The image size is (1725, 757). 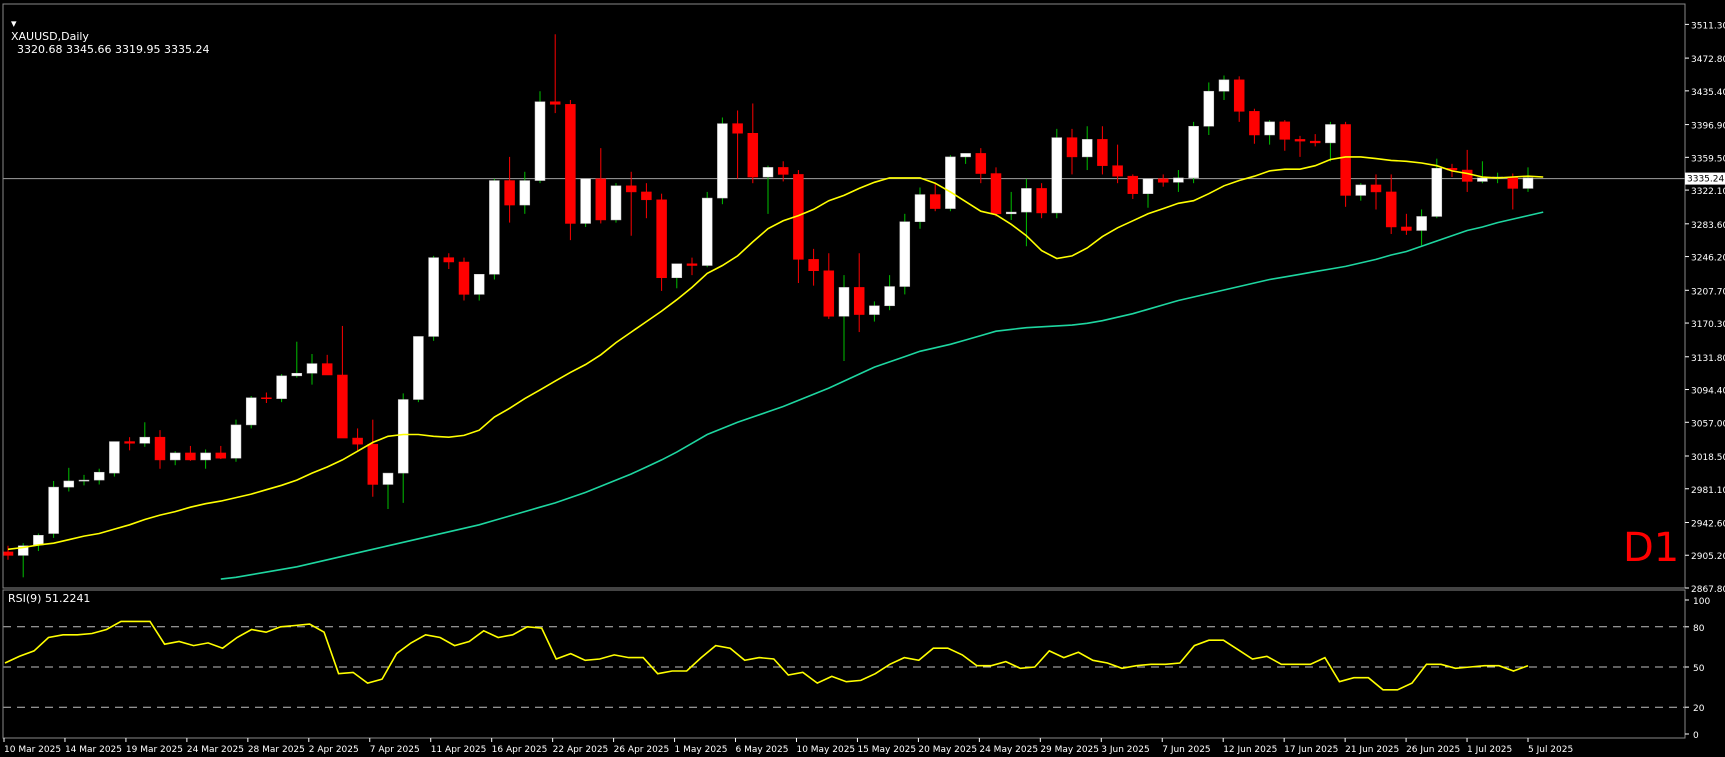 I want to click on date-tick-label: 20 May 2025, so click(x=947, y=750).